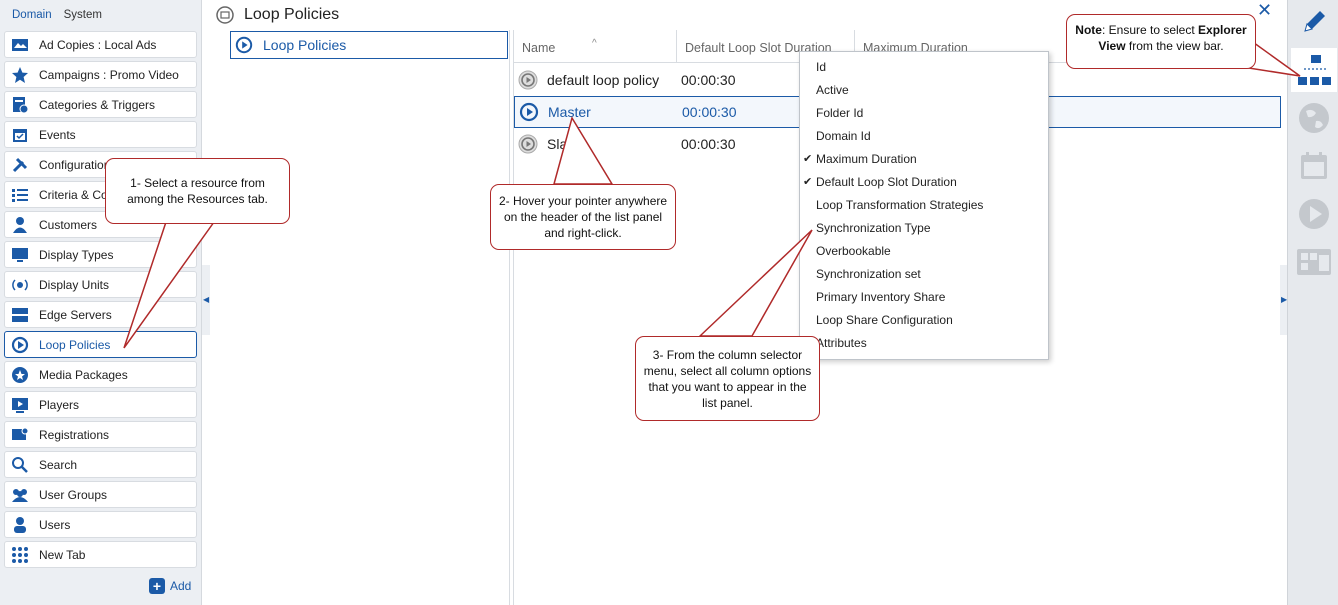 This screenshot has height=605, width=1338. I want to click on resource-item-label: Campaigns : Promo Video, so click(109, 74).